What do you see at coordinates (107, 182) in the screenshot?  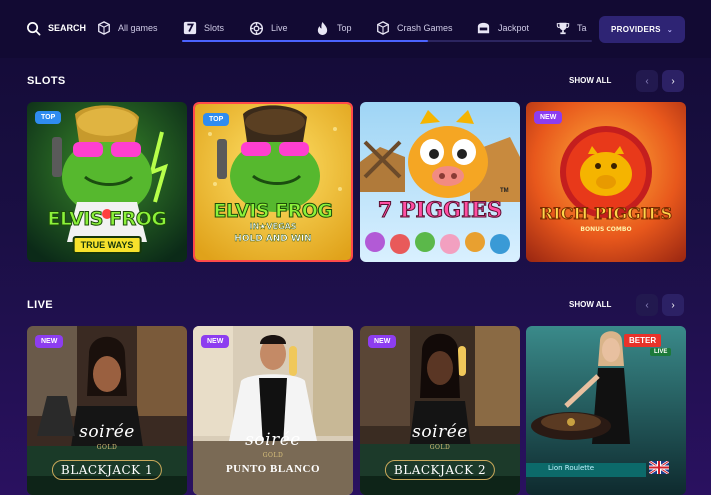 I see `game-tile-elvis-frog-true-ways: TOP ELVIS FROG TRUE WAYS` at bounding box center [107, 182].